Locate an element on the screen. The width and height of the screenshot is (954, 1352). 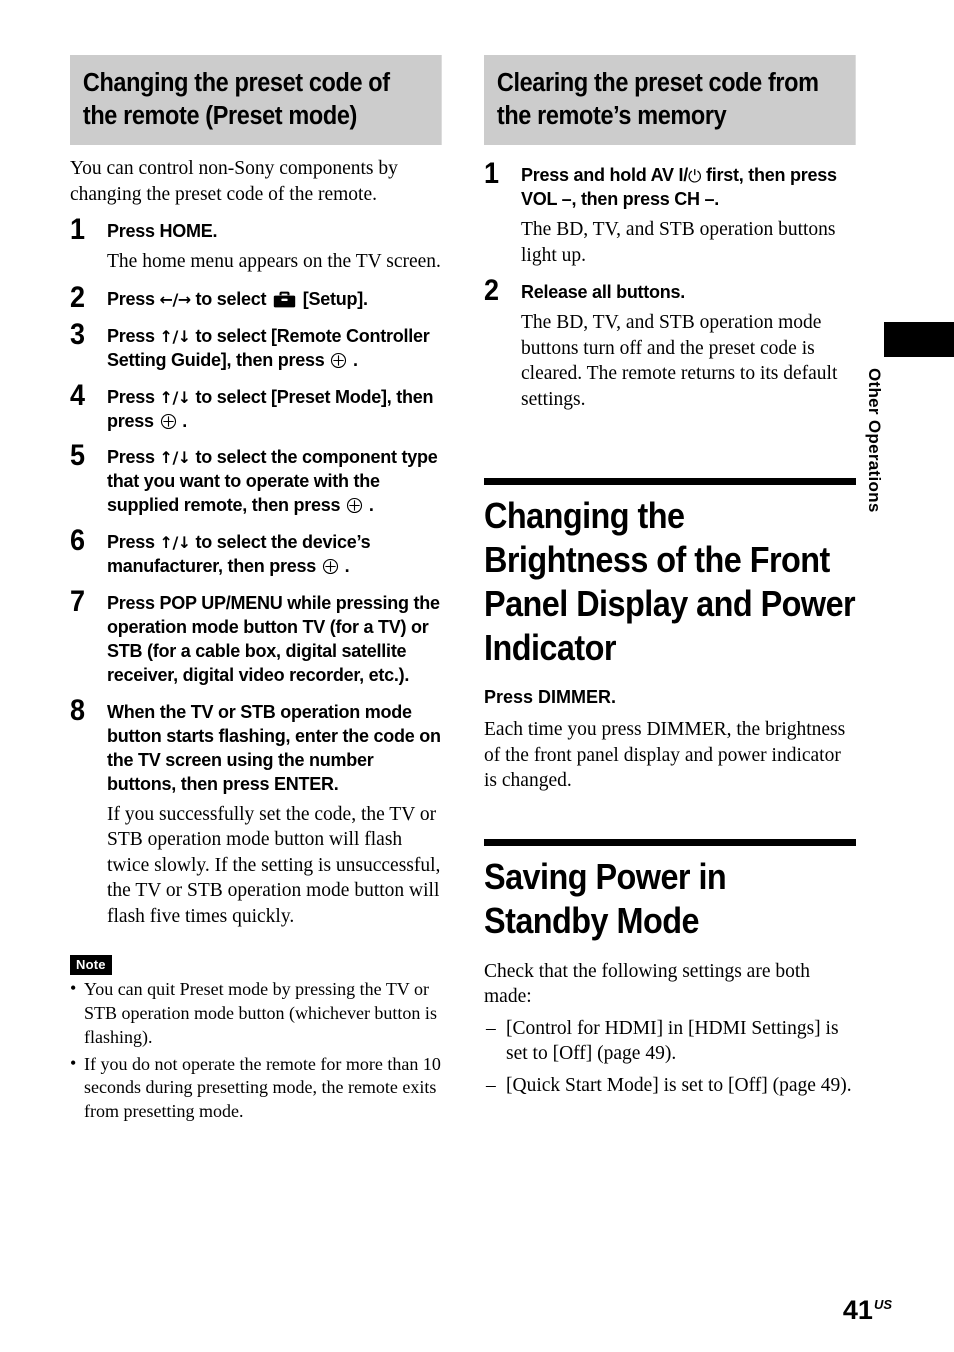
step-number: 7 is located at coordinates (78, 602).